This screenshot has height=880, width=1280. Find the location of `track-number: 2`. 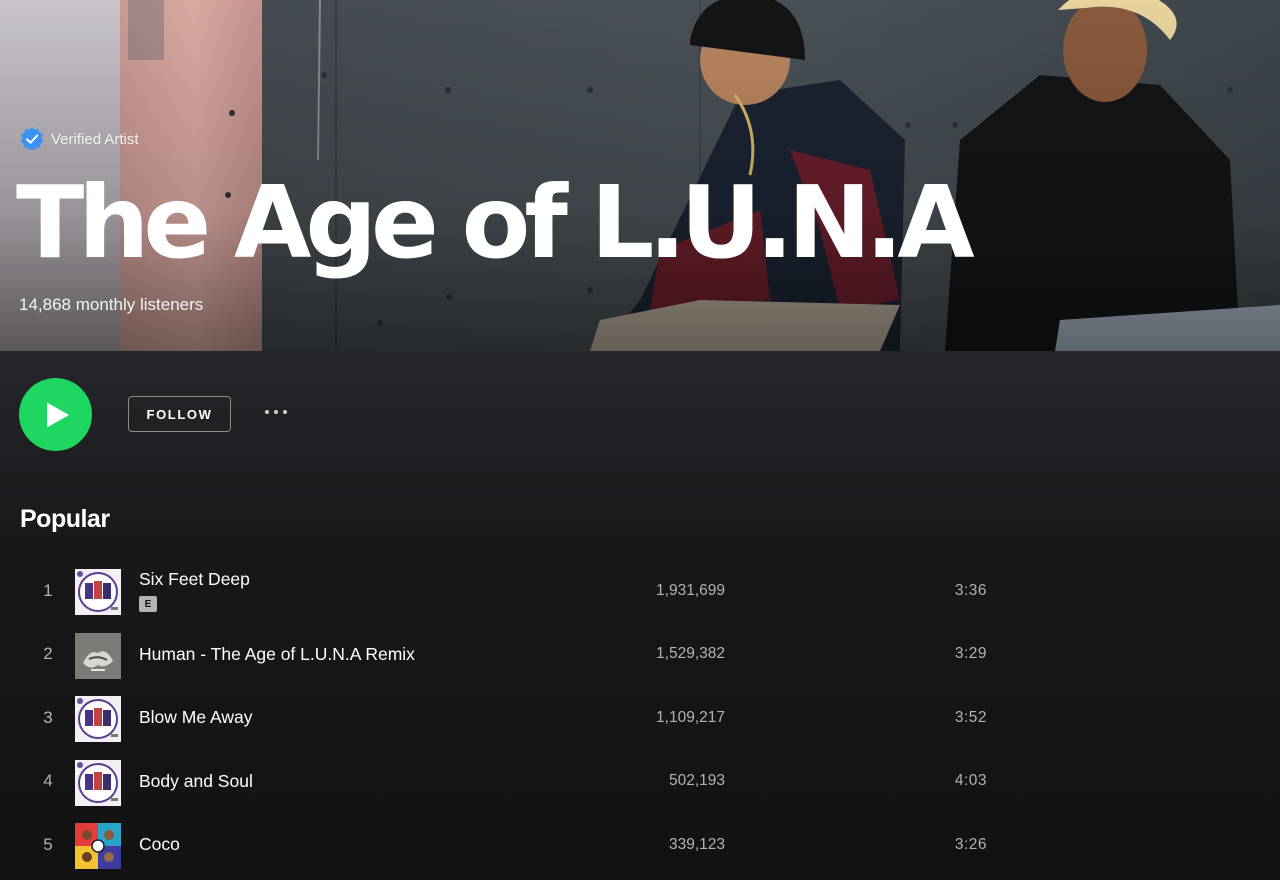

track-number: 2 is located at coordinates (48, 654).